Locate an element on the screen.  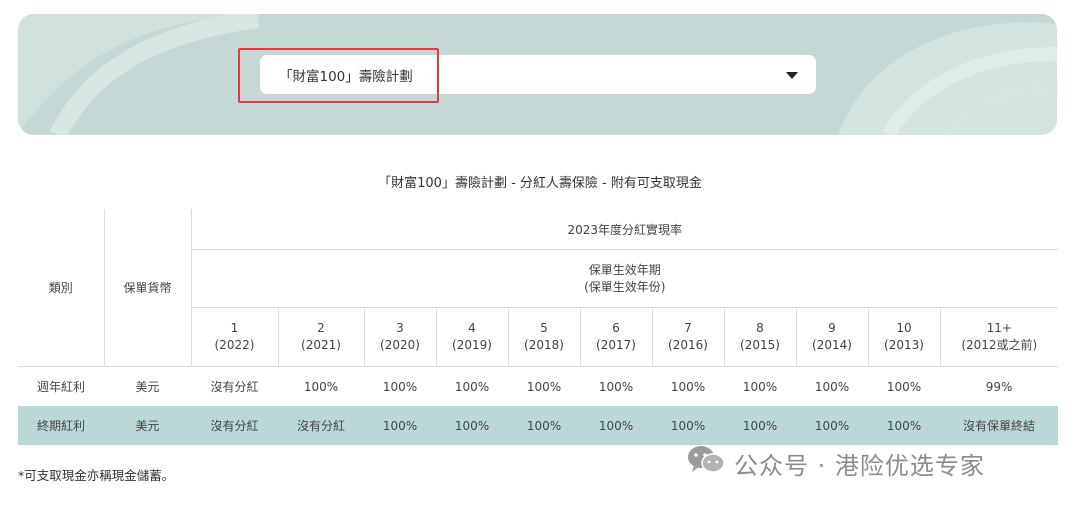
year-header: 8 (2015) is located at coordinates (759, 337).